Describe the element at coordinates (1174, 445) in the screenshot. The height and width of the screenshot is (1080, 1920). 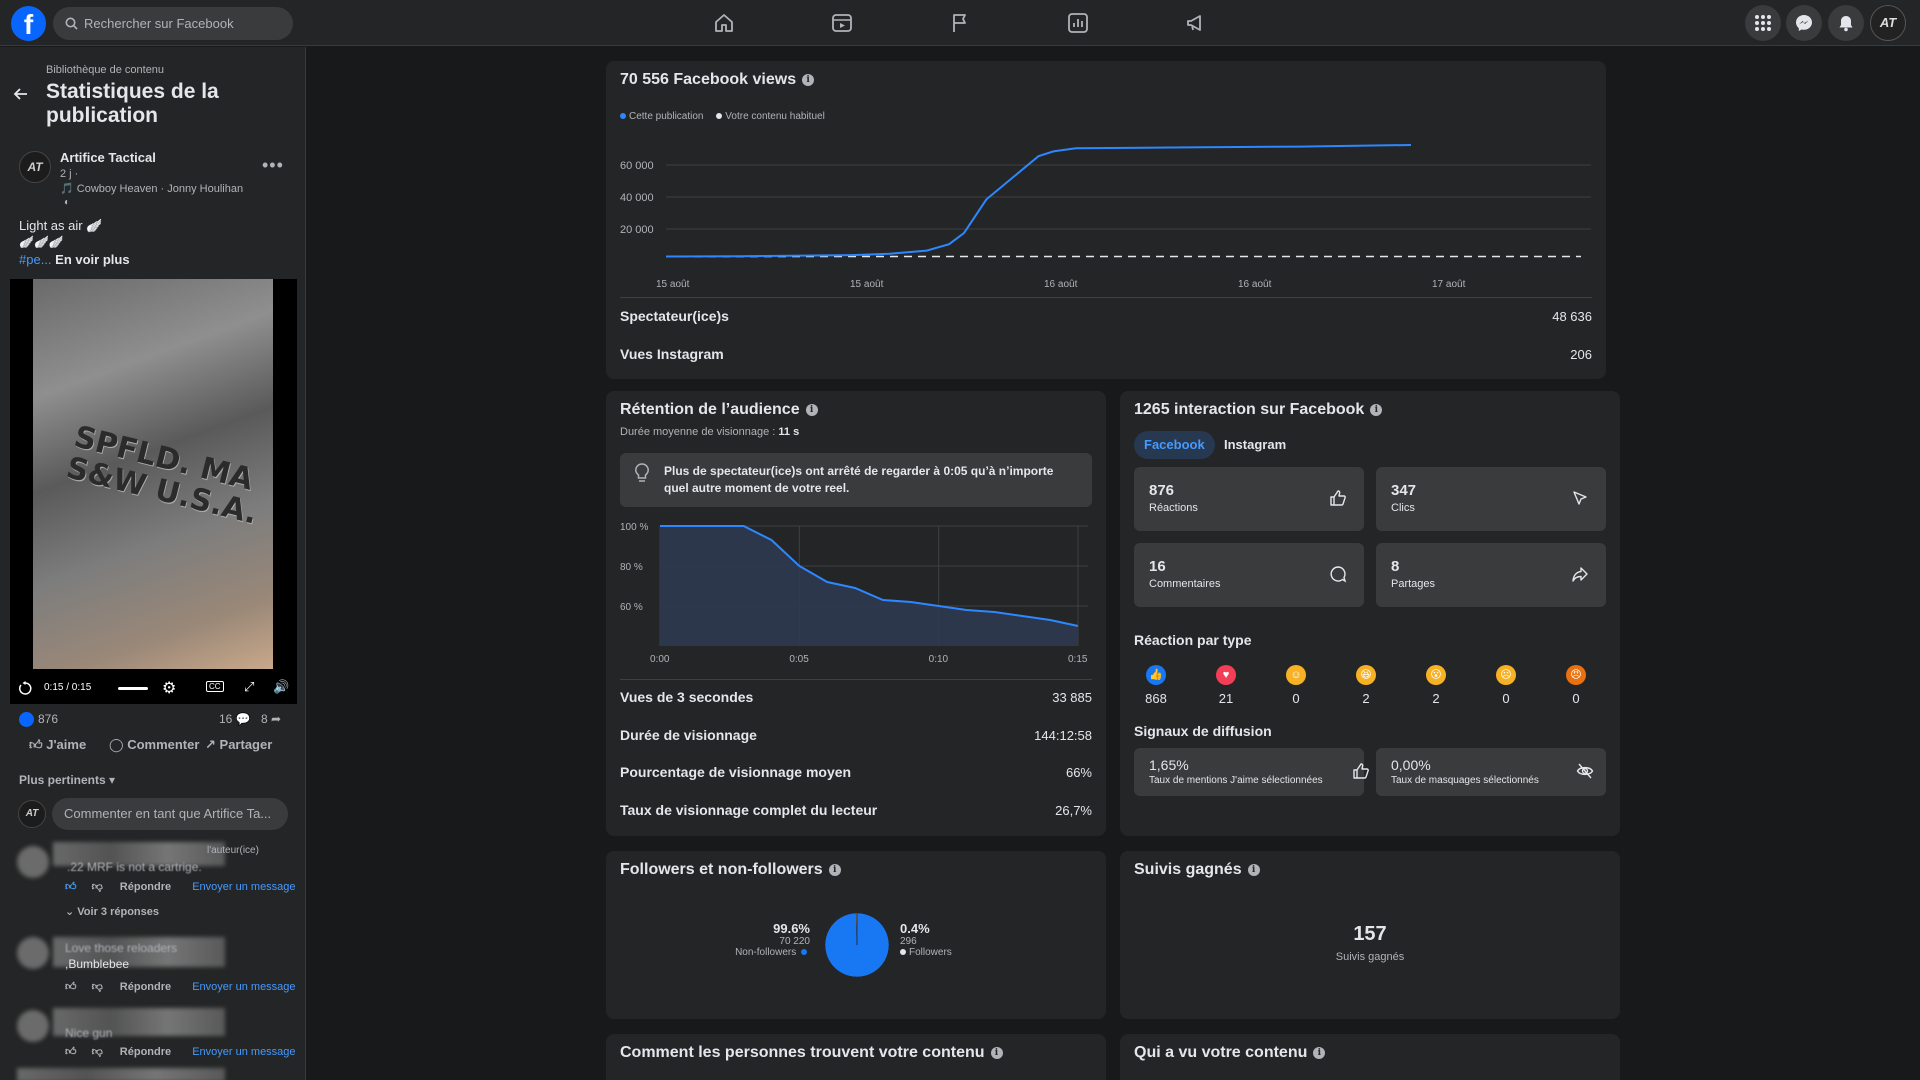
I see `tab-facebook: Facebook` at that location.